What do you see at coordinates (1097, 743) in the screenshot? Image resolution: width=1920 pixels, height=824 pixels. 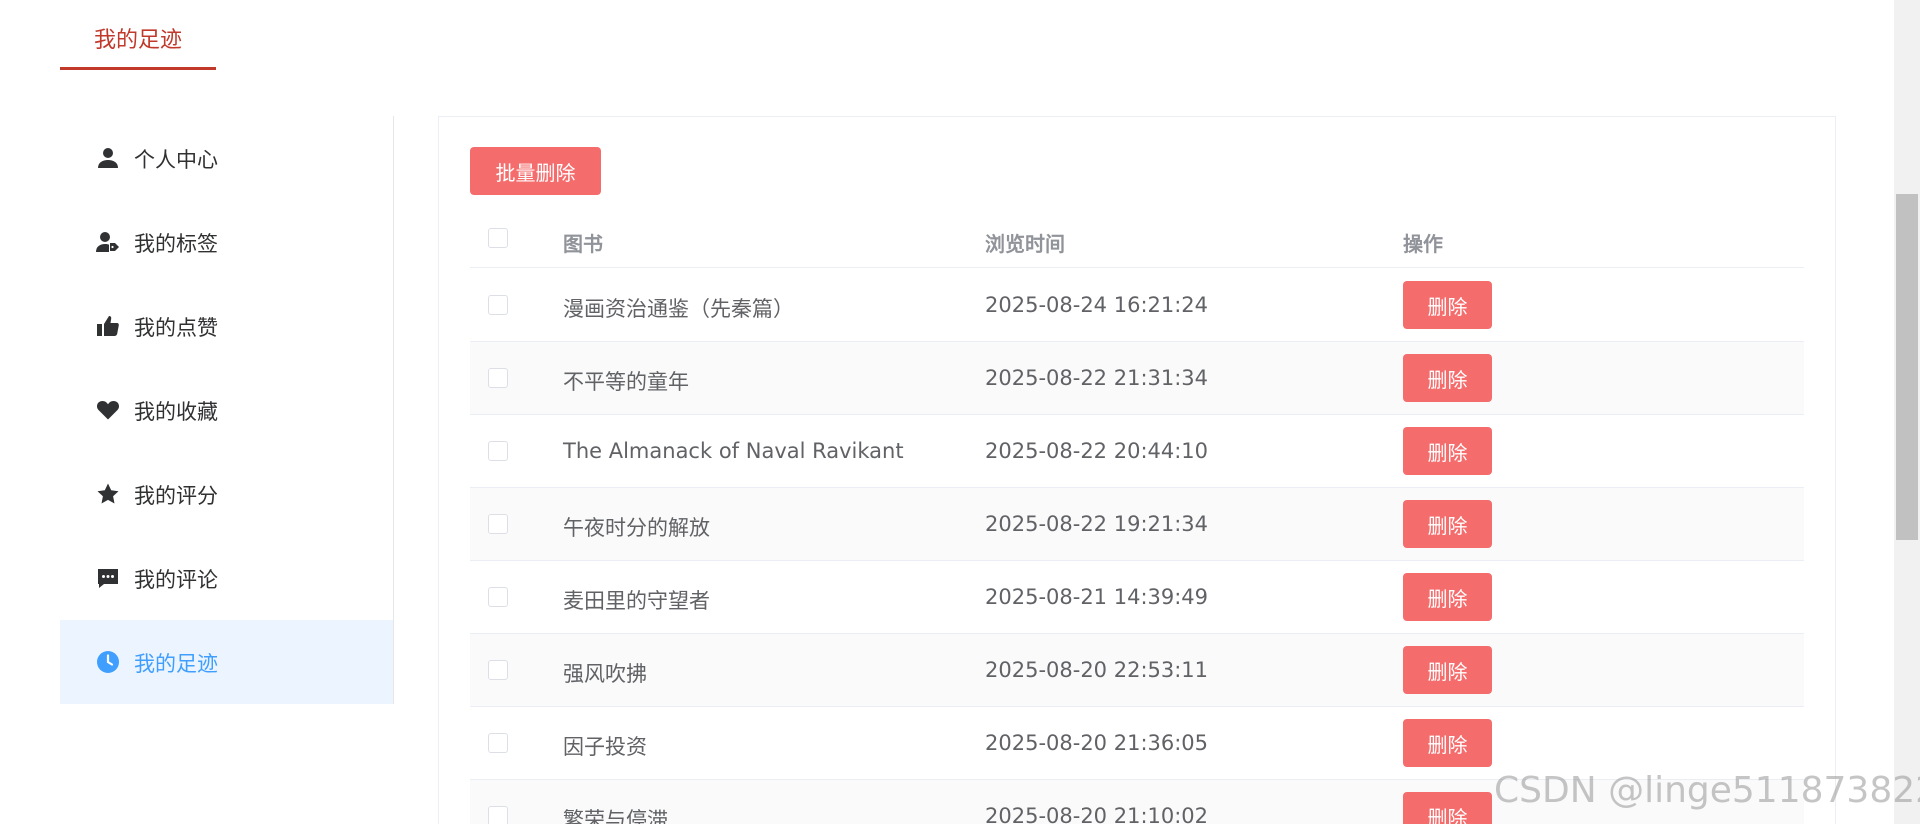 I see `browse-time: 2025-08-20 21:36:05` at bounding box center [1097, 743].